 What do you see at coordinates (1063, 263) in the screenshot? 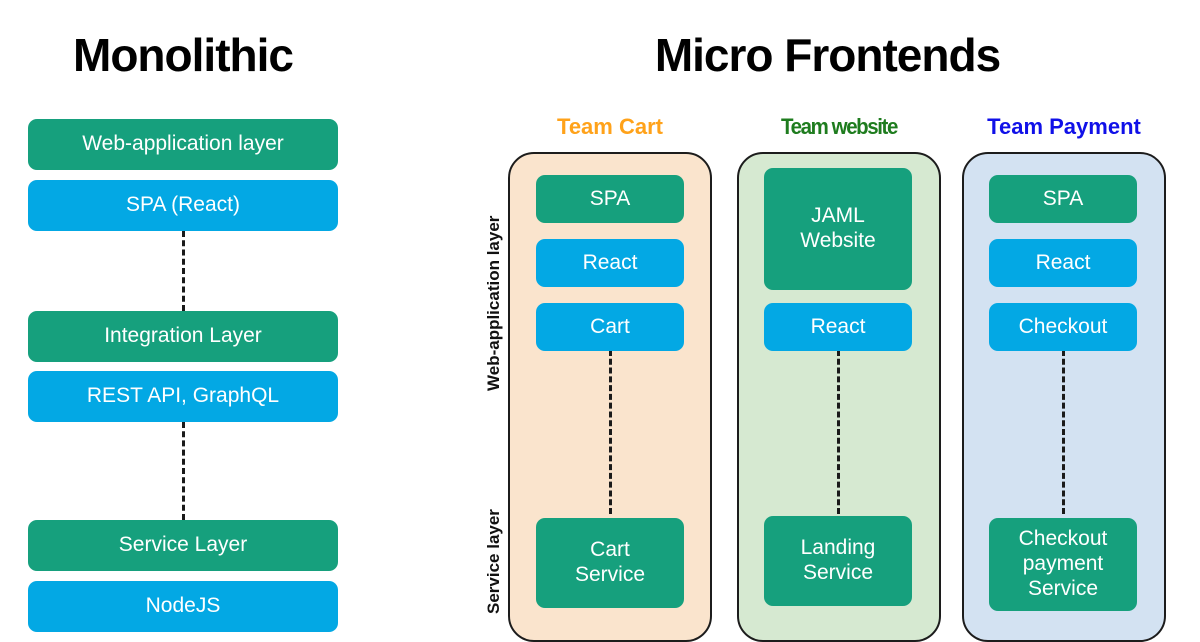
I see `team-payment-box-react: React` at bounding box center [1063, 263].